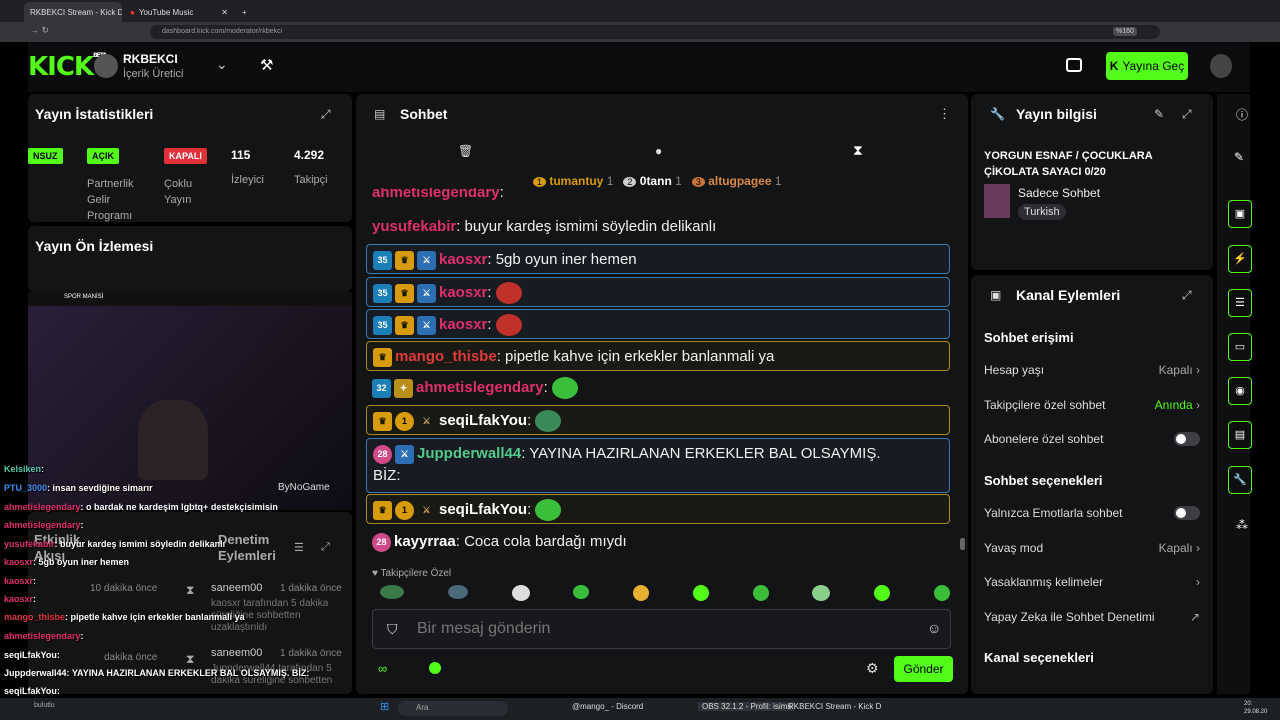  What do you see at coordinates (834, 706) in the screenshot?
I see `taskbar-kick: RKBEKCI Stream - Kick D` at bounding box center [834, 706].